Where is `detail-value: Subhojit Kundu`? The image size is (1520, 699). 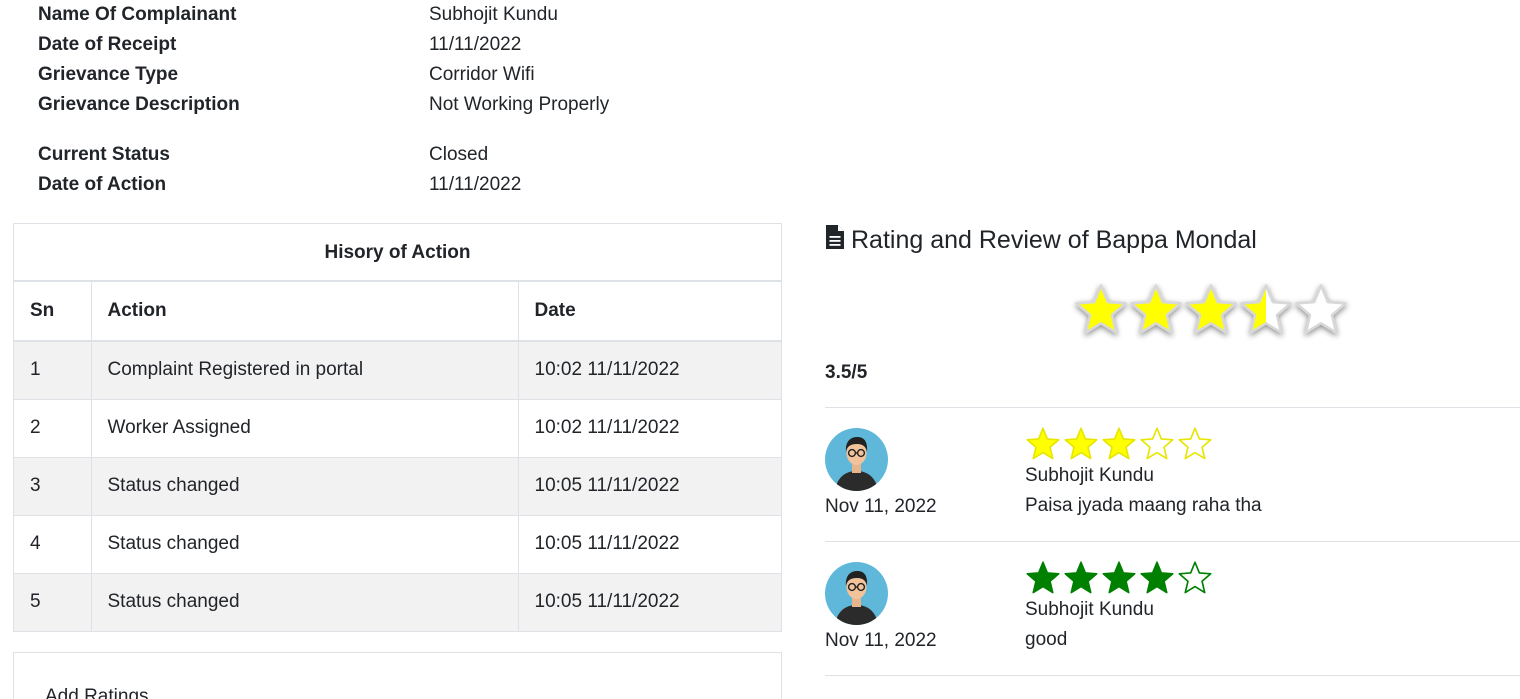 detail-value: Subhojit Kundu is located at coordinates (493, 14).